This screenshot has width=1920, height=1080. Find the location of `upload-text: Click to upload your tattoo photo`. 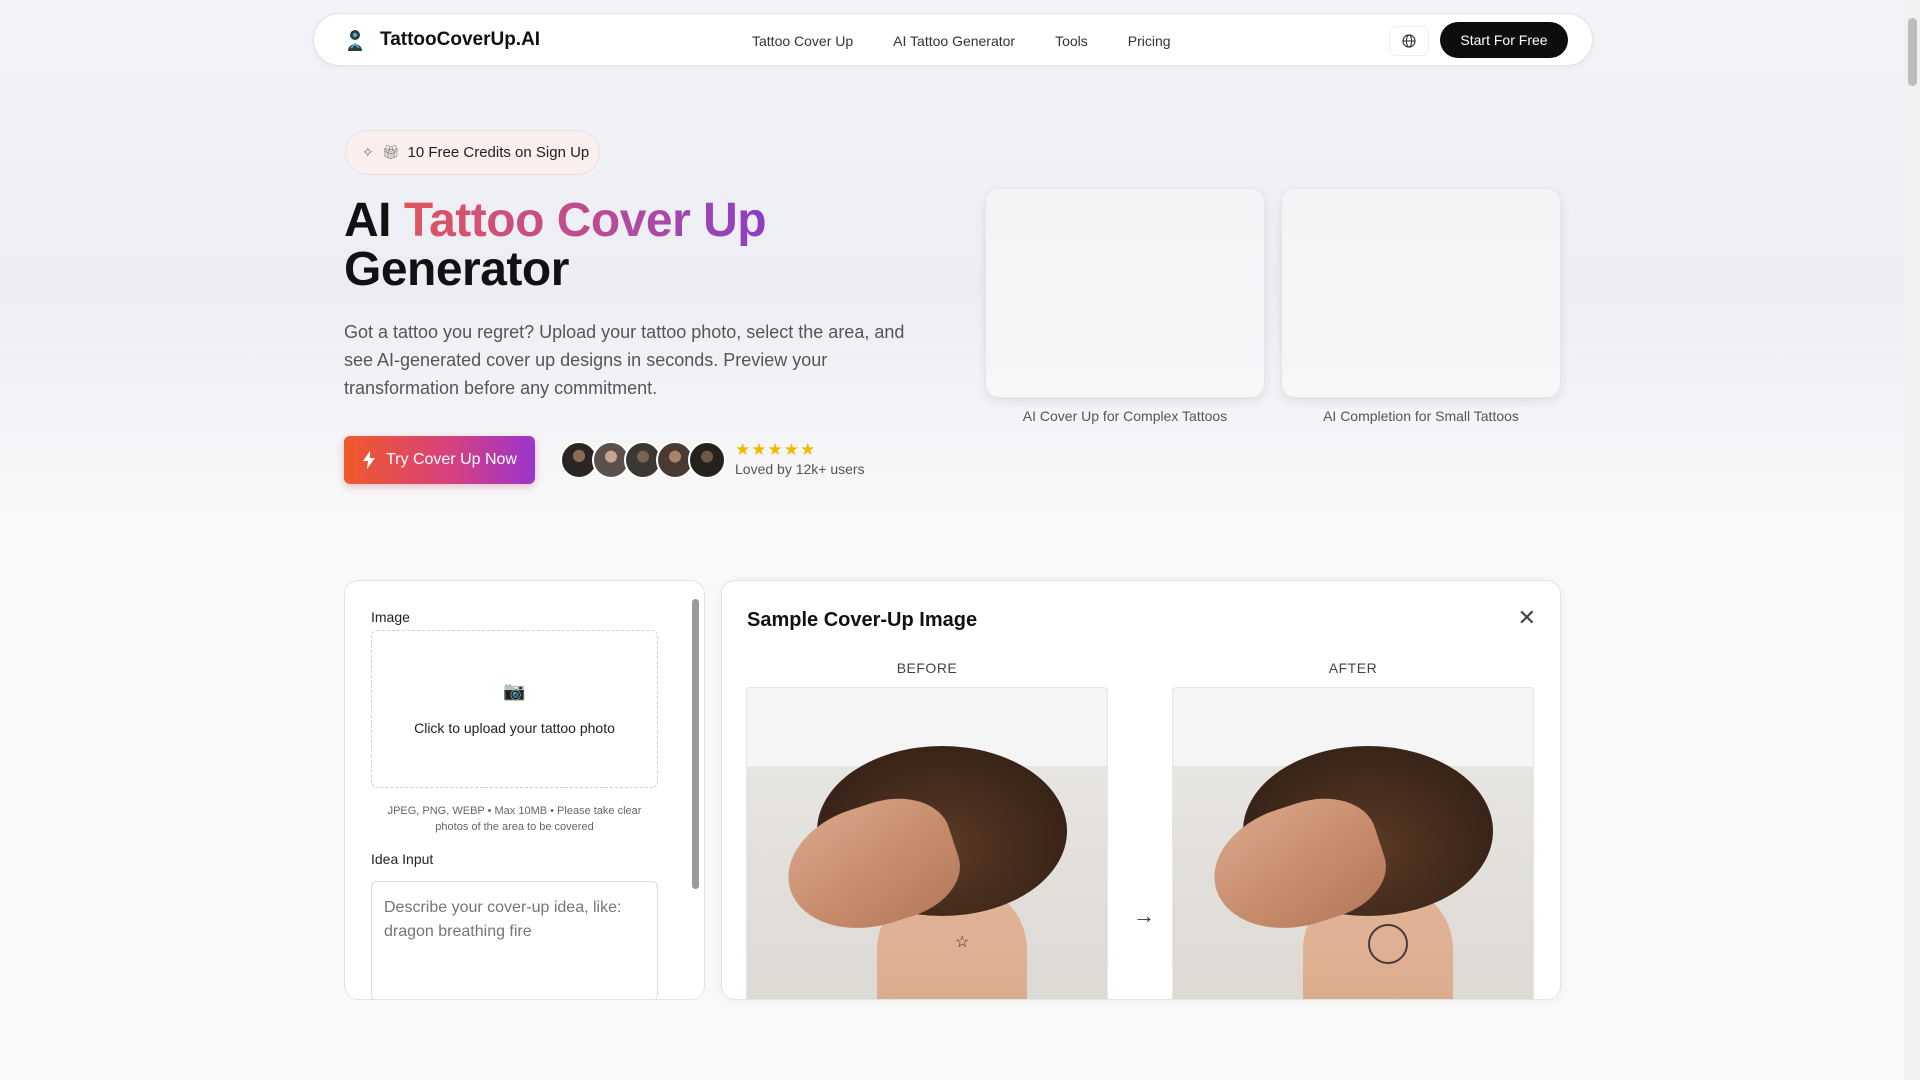

upload-text: Click to upload your tattoo photo is located at coordinates (514, 728).